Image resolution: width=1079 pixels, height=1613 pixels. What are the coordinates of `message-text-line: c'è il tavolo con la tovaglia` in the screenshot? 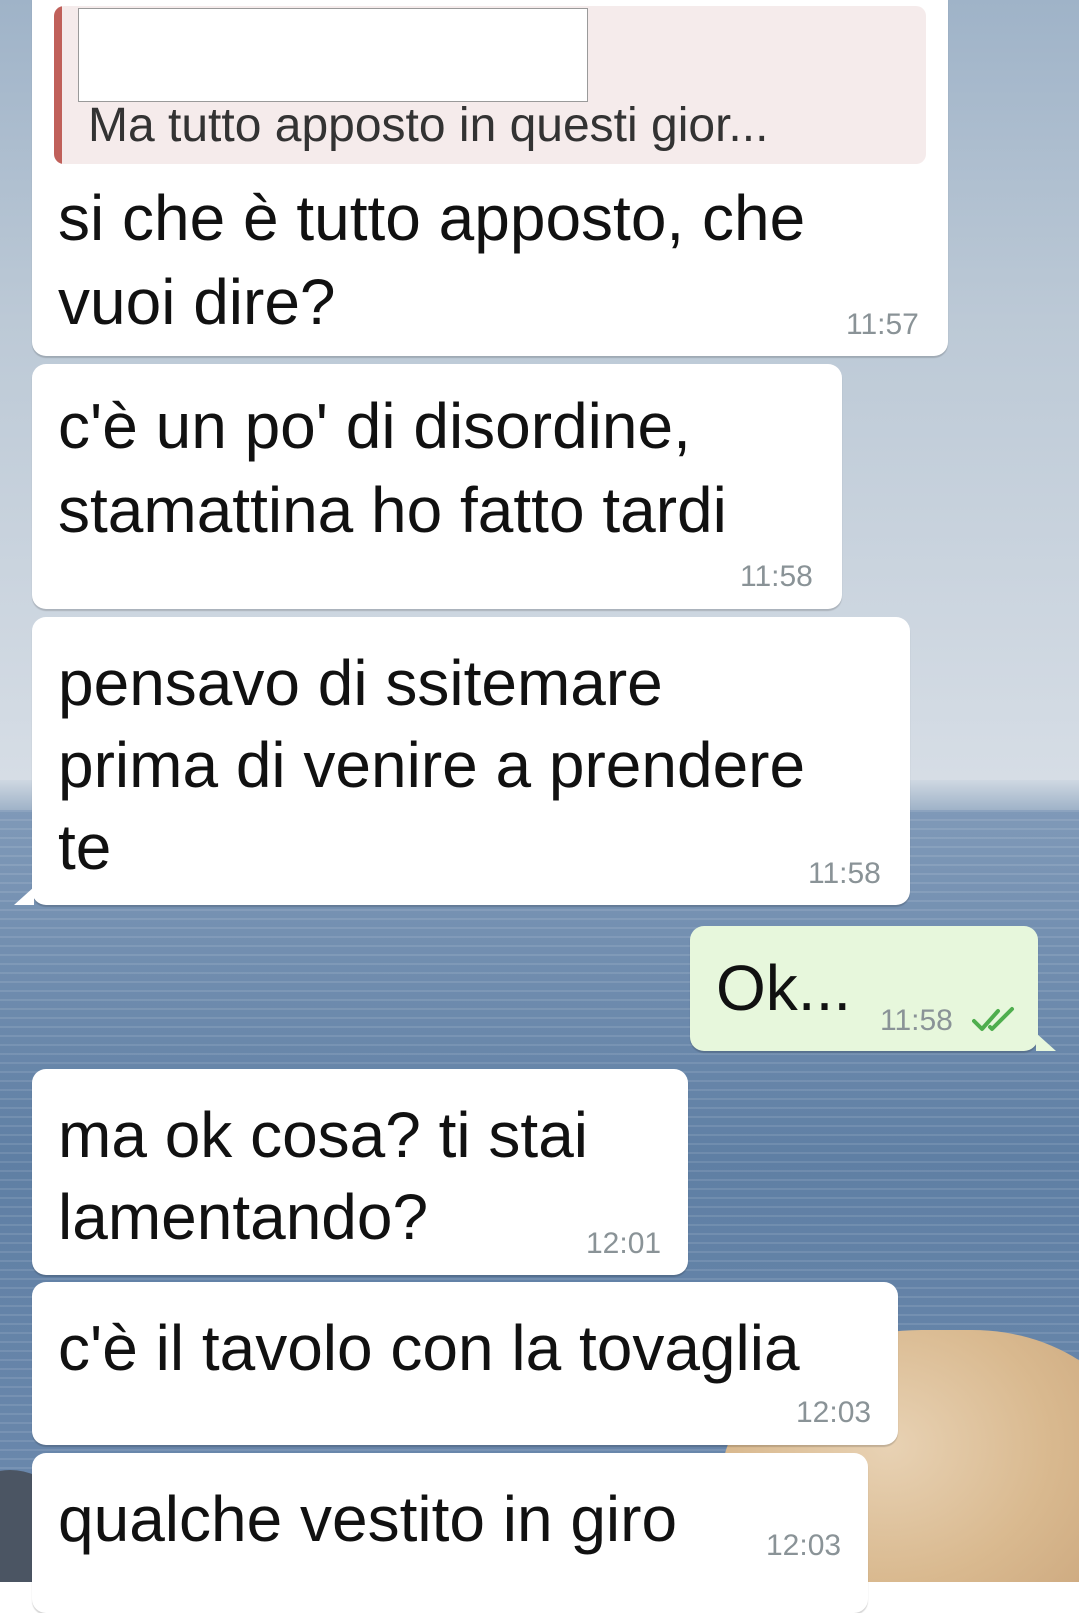 It's located at (429, 1348).